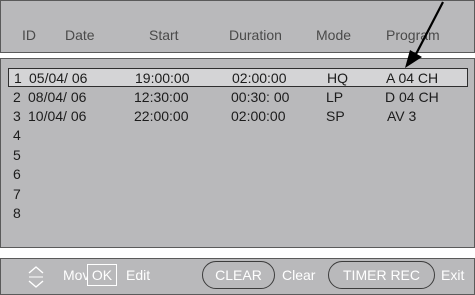 This screenshot has height=295, width=475. Describe the element at coordinates (240, 135) in the screenshot. I see `timer-row-4: 4` at that location.